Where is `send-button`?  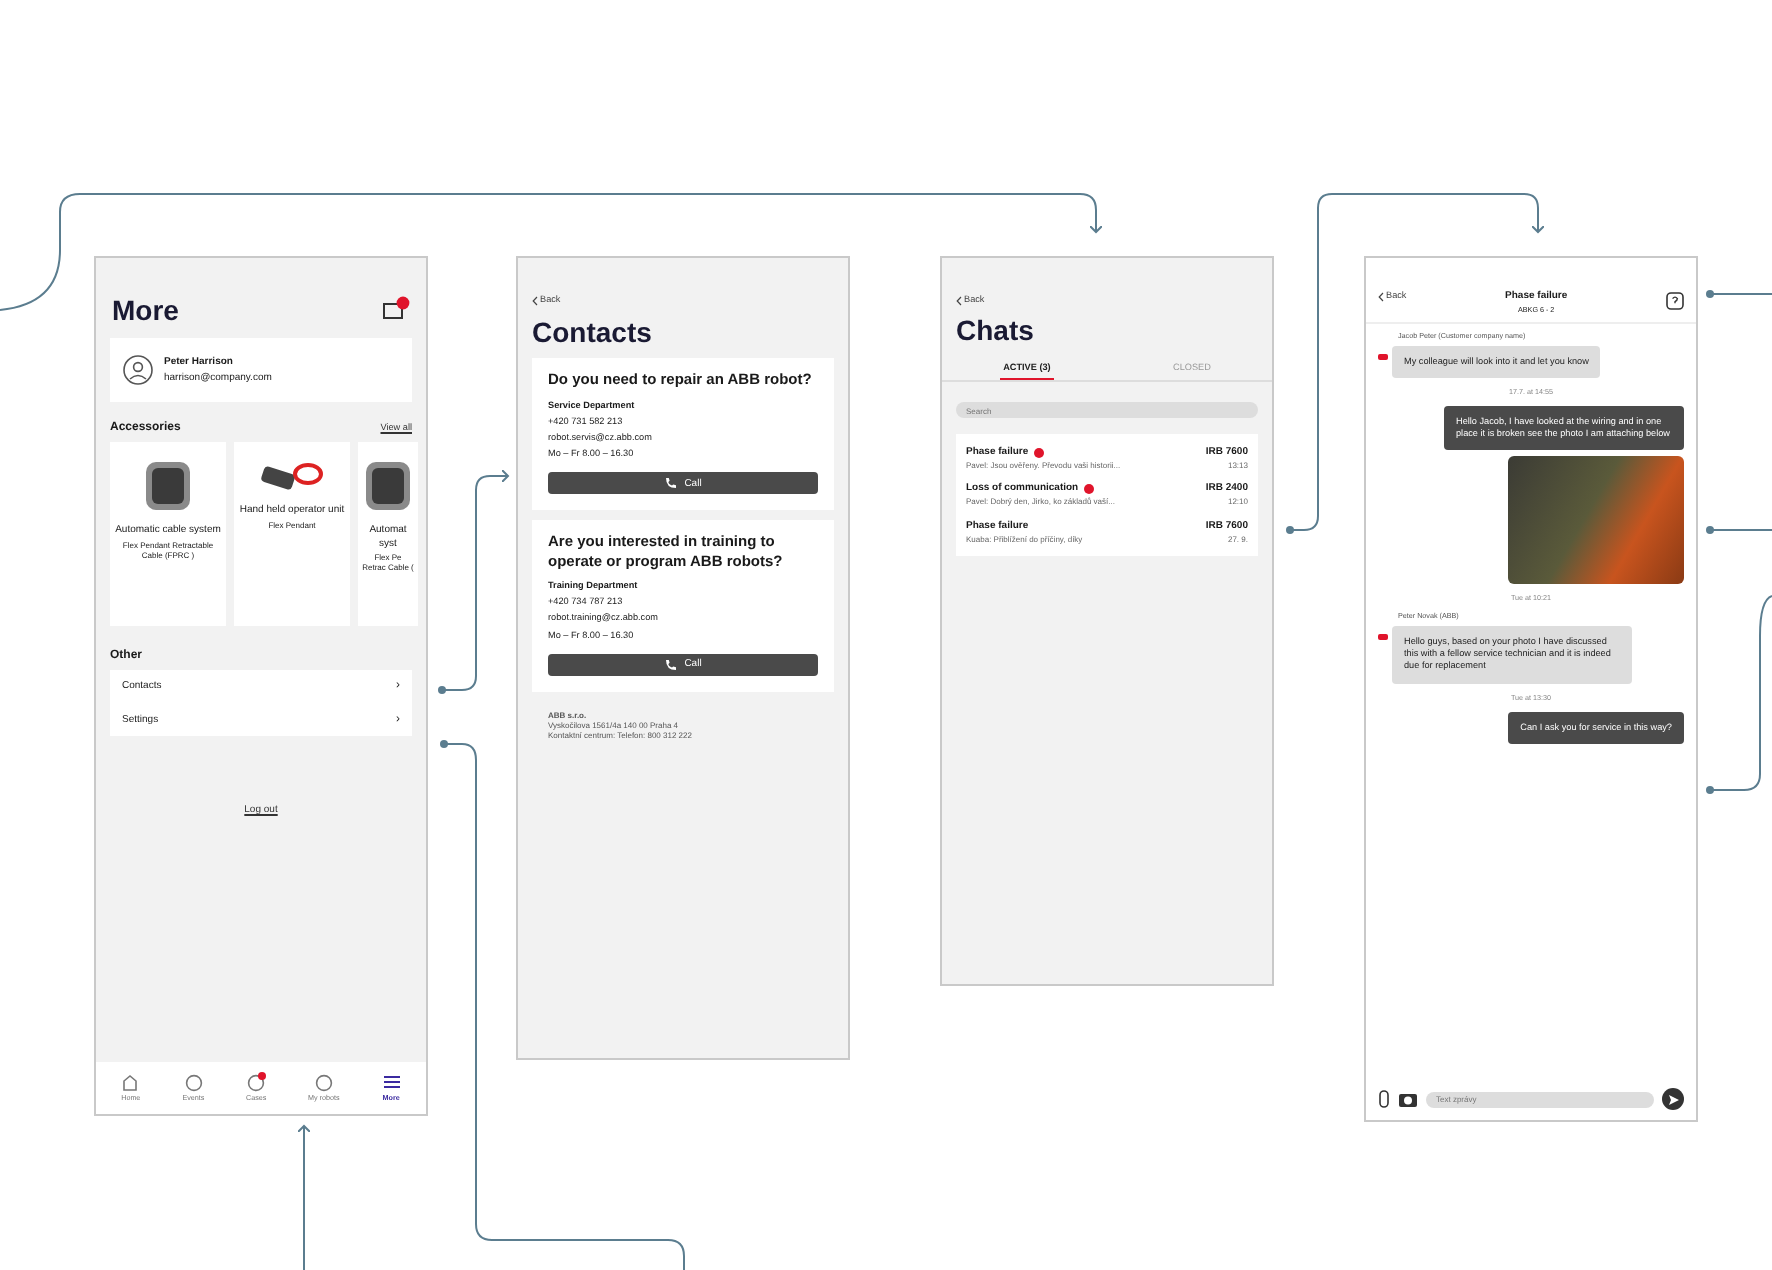
send-button is located at coordinates (1673, 1099).